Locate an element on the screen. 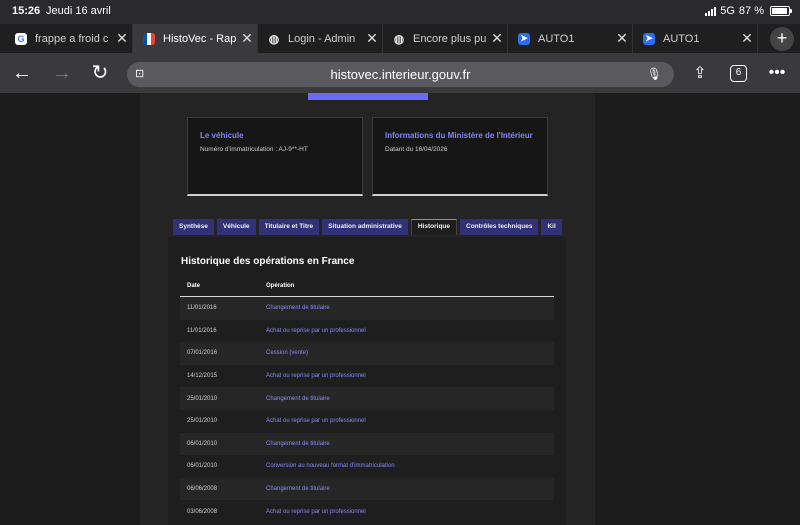 This screenshot has height=525, width=800. status-date: Jeudi 16 avril is located at coordinates (78, 11).